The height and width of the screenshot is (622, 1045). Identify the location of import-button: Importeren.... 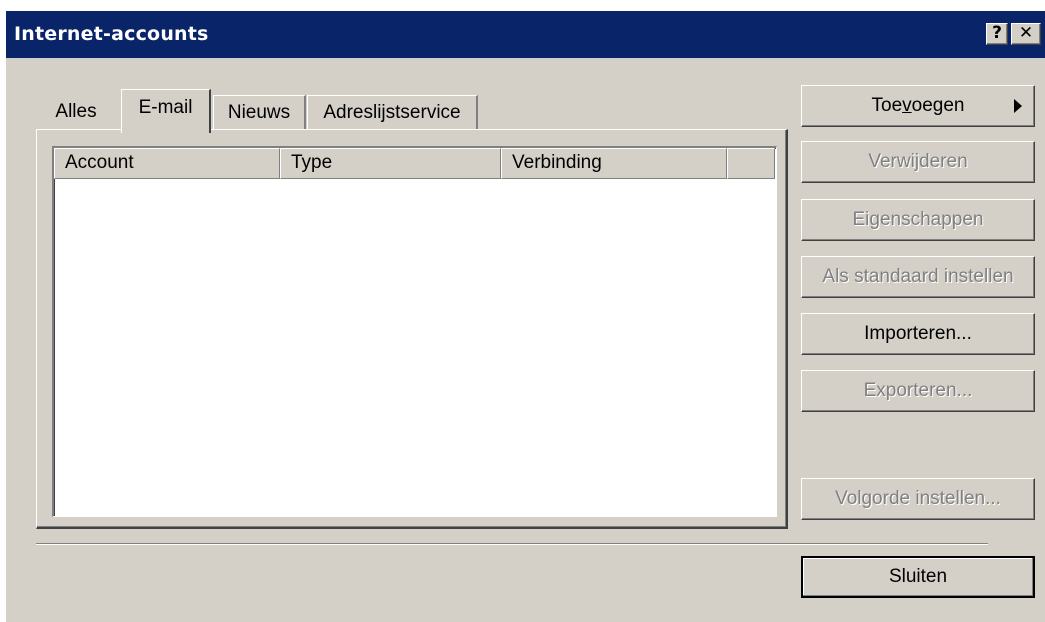
(918, 334).